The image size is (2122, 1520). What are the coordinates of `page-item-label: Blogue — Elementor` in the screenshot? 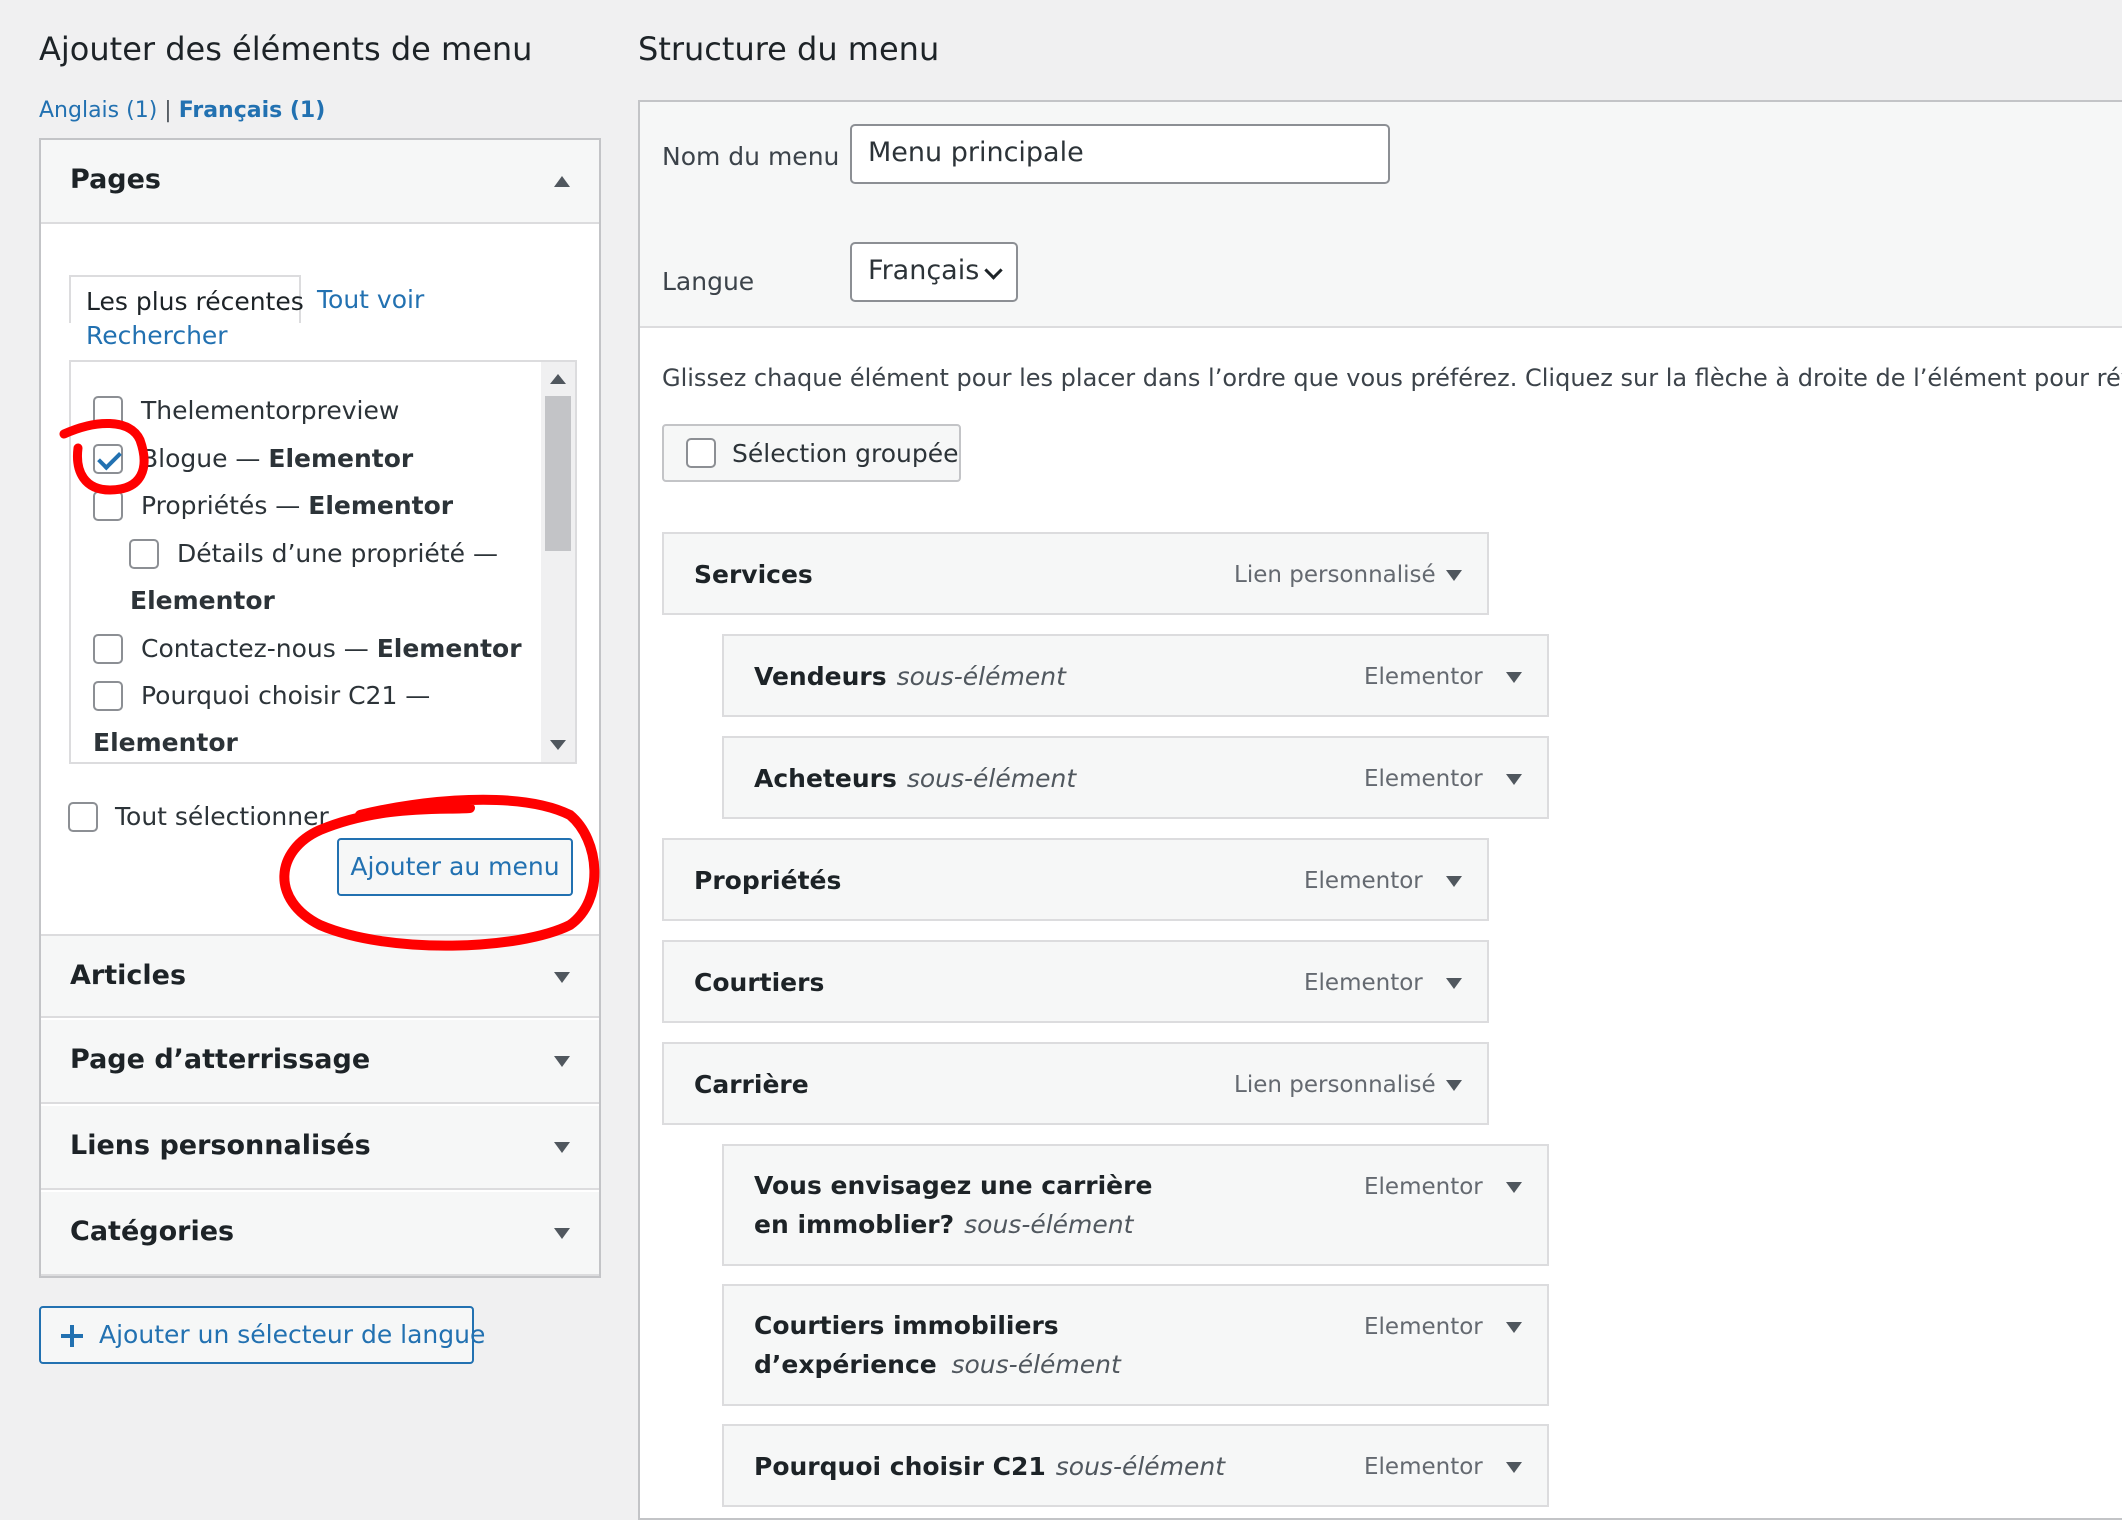 It's located at (277, 458).